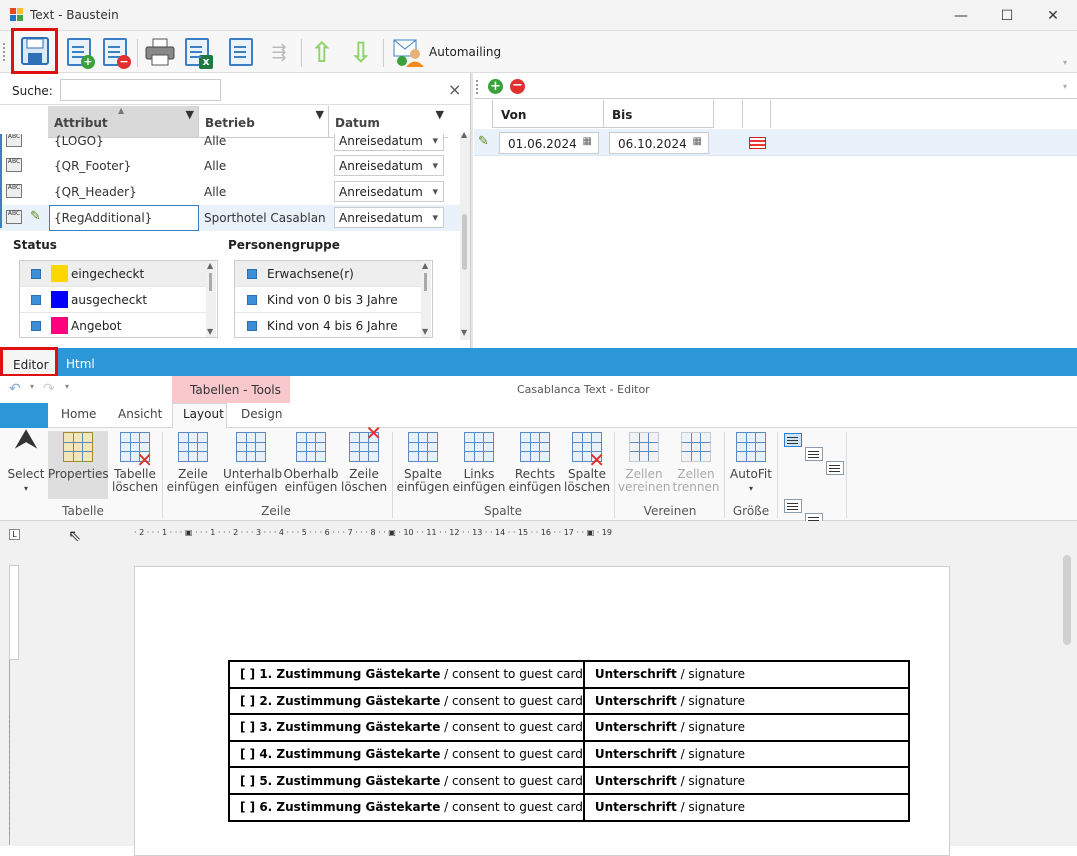  Describe the element at coordinates (29, 362) in the screenshot. I see `tab-editor: Editor` at that location.